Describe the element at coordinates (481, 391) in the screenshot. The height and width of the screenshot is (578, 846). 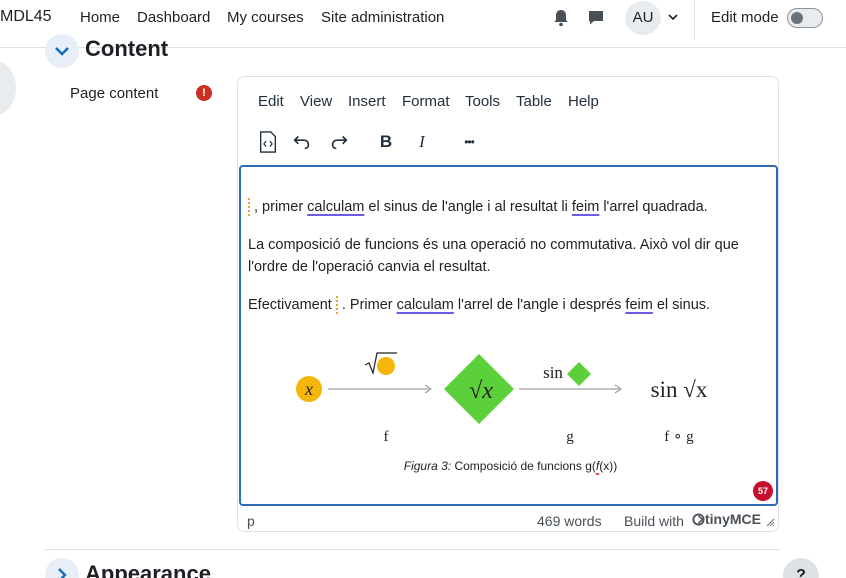
I see `sqrt-x-label: √x` at that location.